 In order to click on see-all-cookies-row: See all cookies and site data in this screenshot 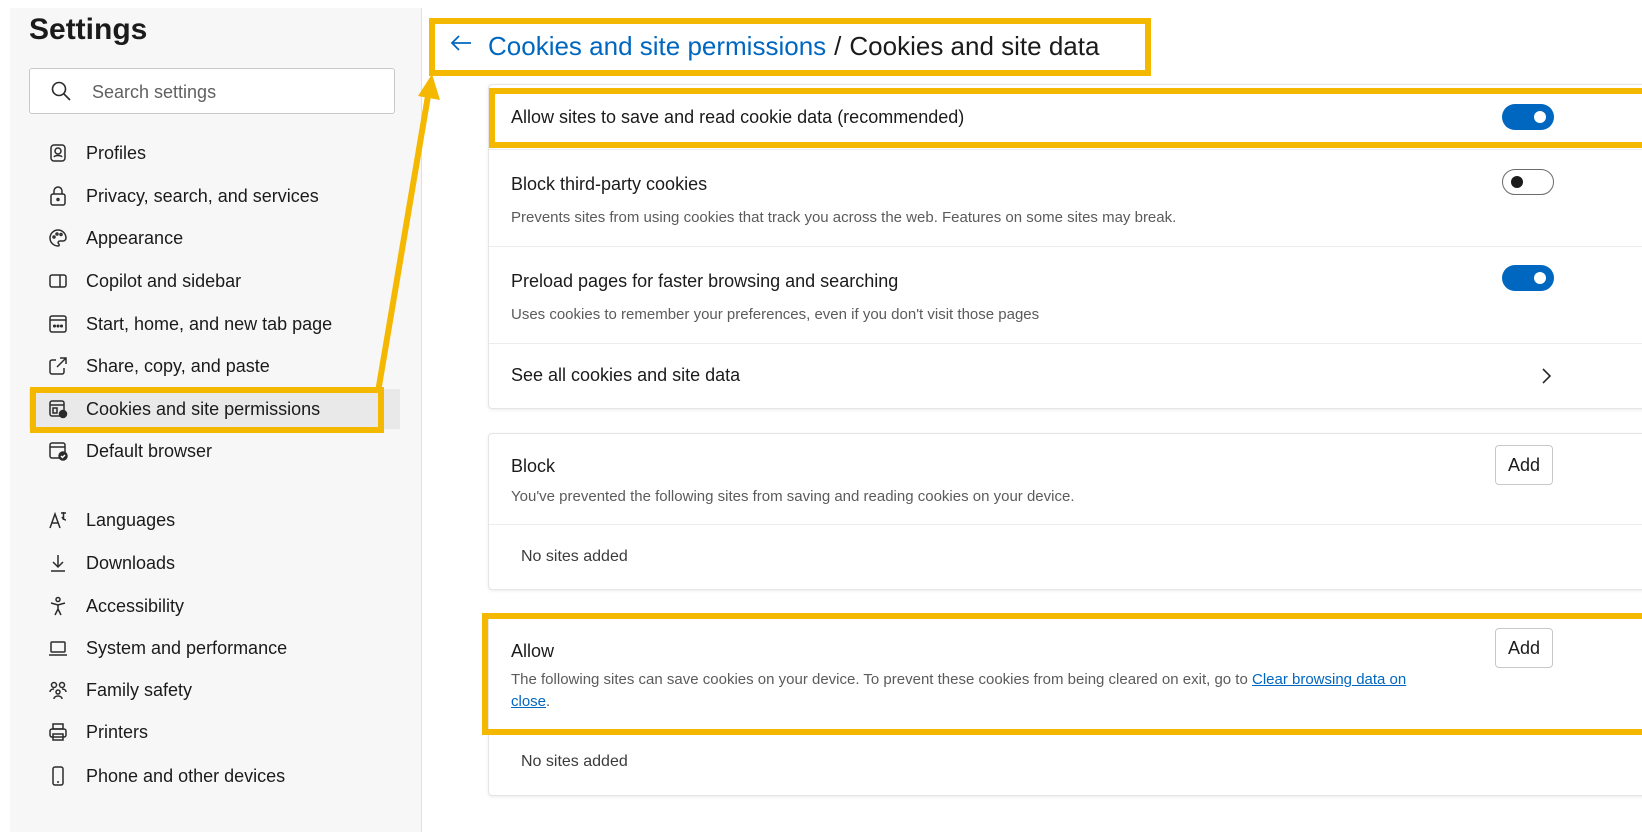, I will do `click(1065, 375)`.